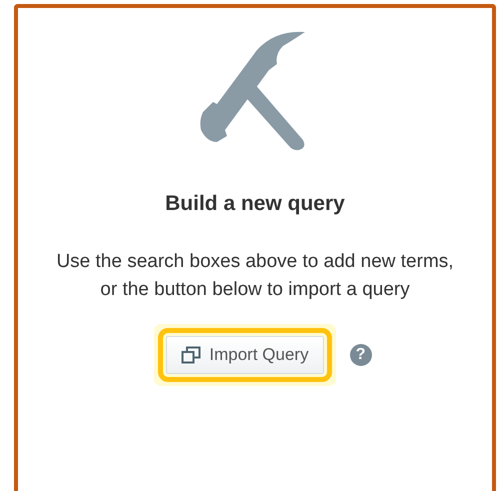 This screenshot has height=491, width=503. What do you see at coordinates (255, 204) in the screenshot?
I see `panel-title: Build a new query` at bounding box center [255, 204].